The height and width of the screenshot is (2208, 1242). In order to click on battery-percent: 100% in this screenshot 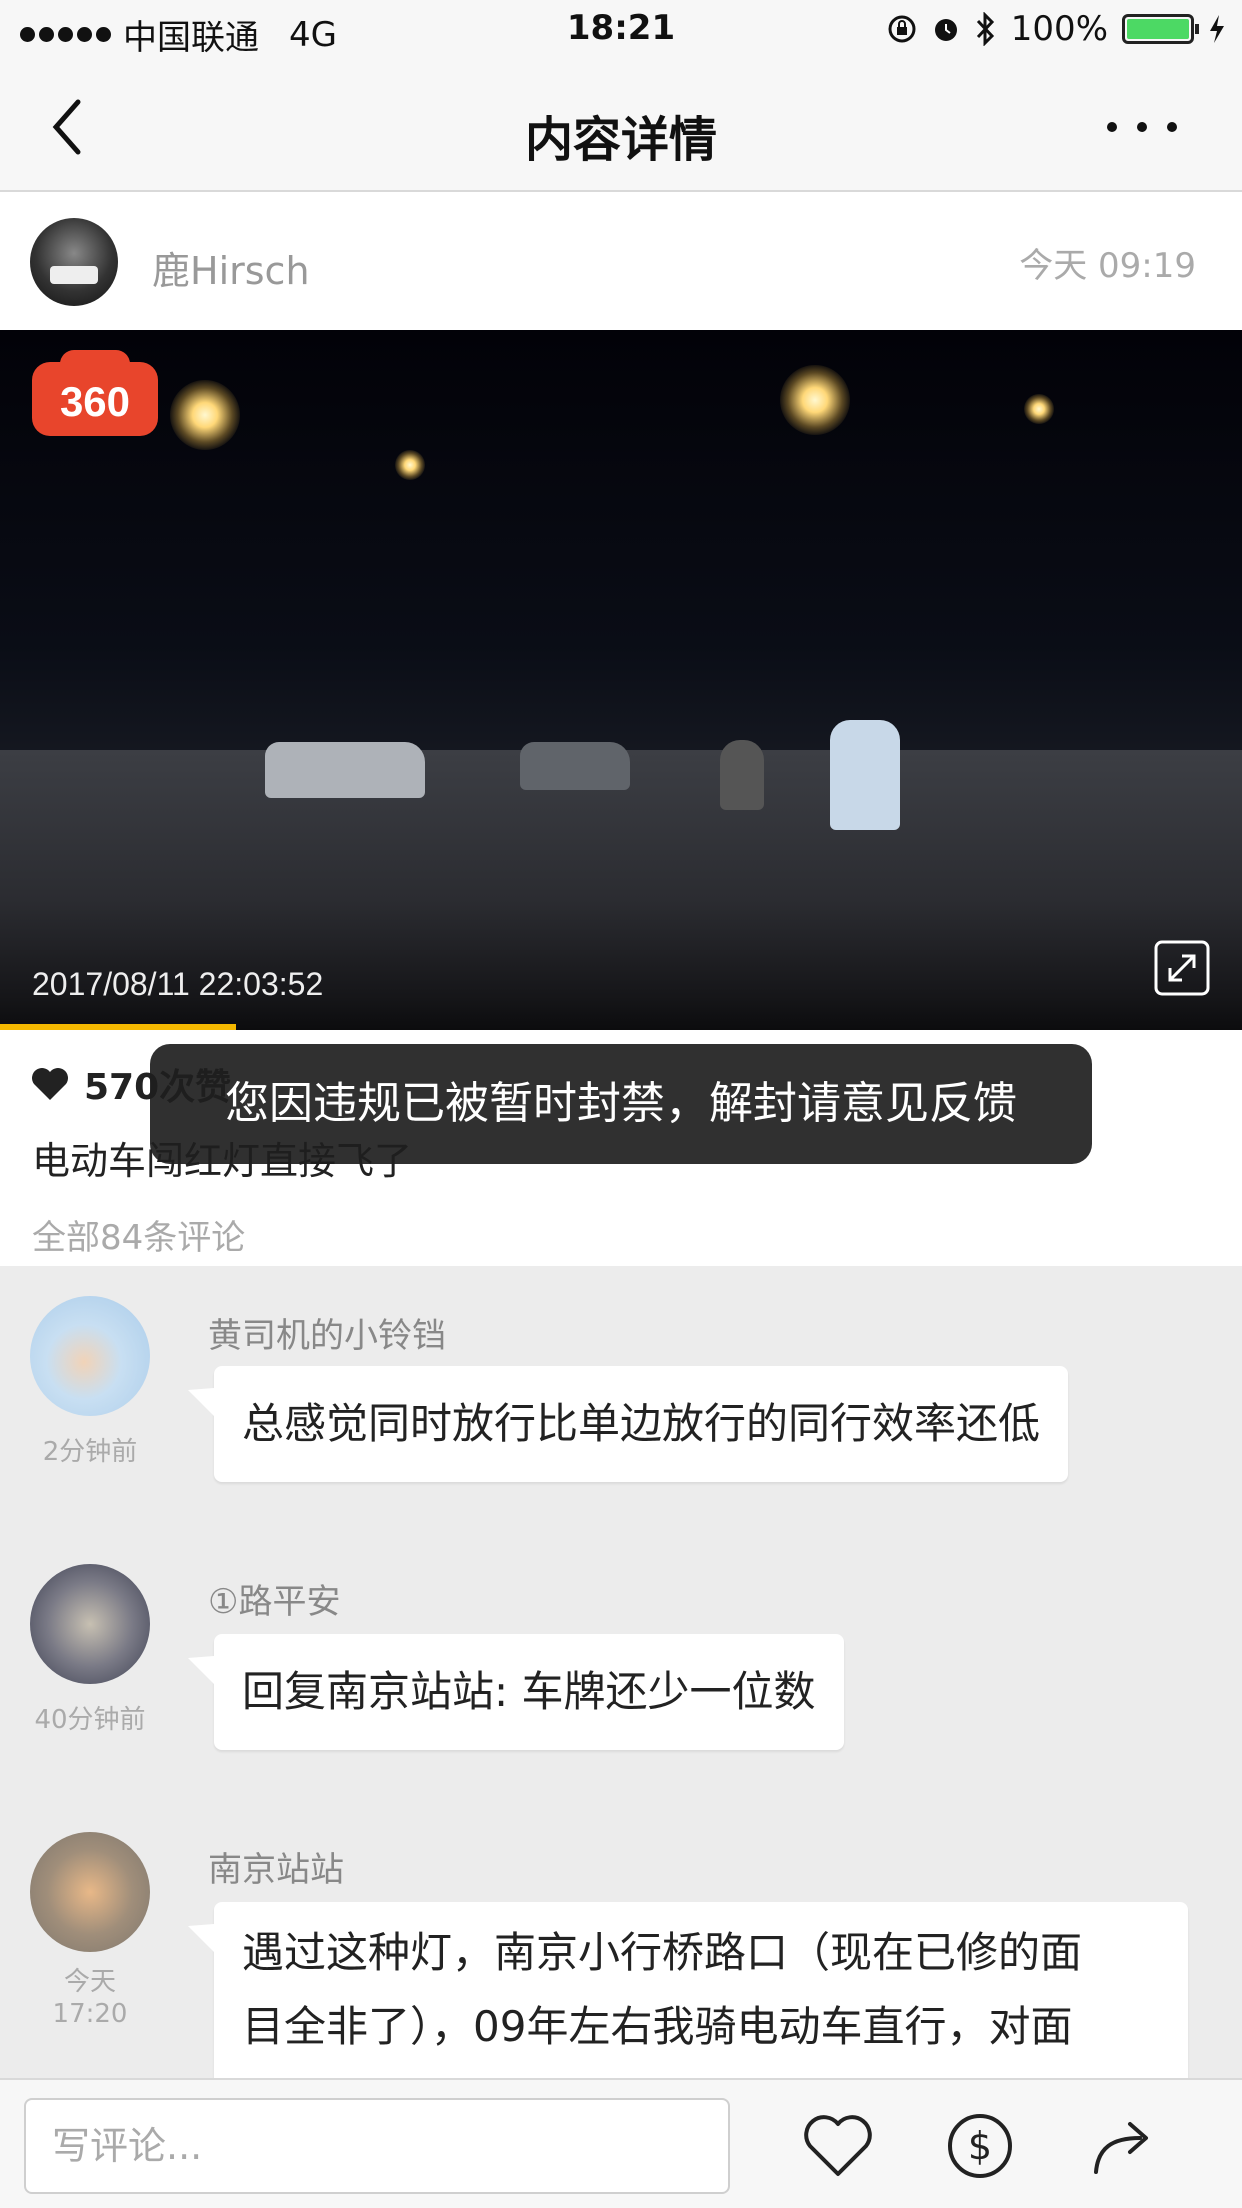, I will do `click(1059, 29)`.